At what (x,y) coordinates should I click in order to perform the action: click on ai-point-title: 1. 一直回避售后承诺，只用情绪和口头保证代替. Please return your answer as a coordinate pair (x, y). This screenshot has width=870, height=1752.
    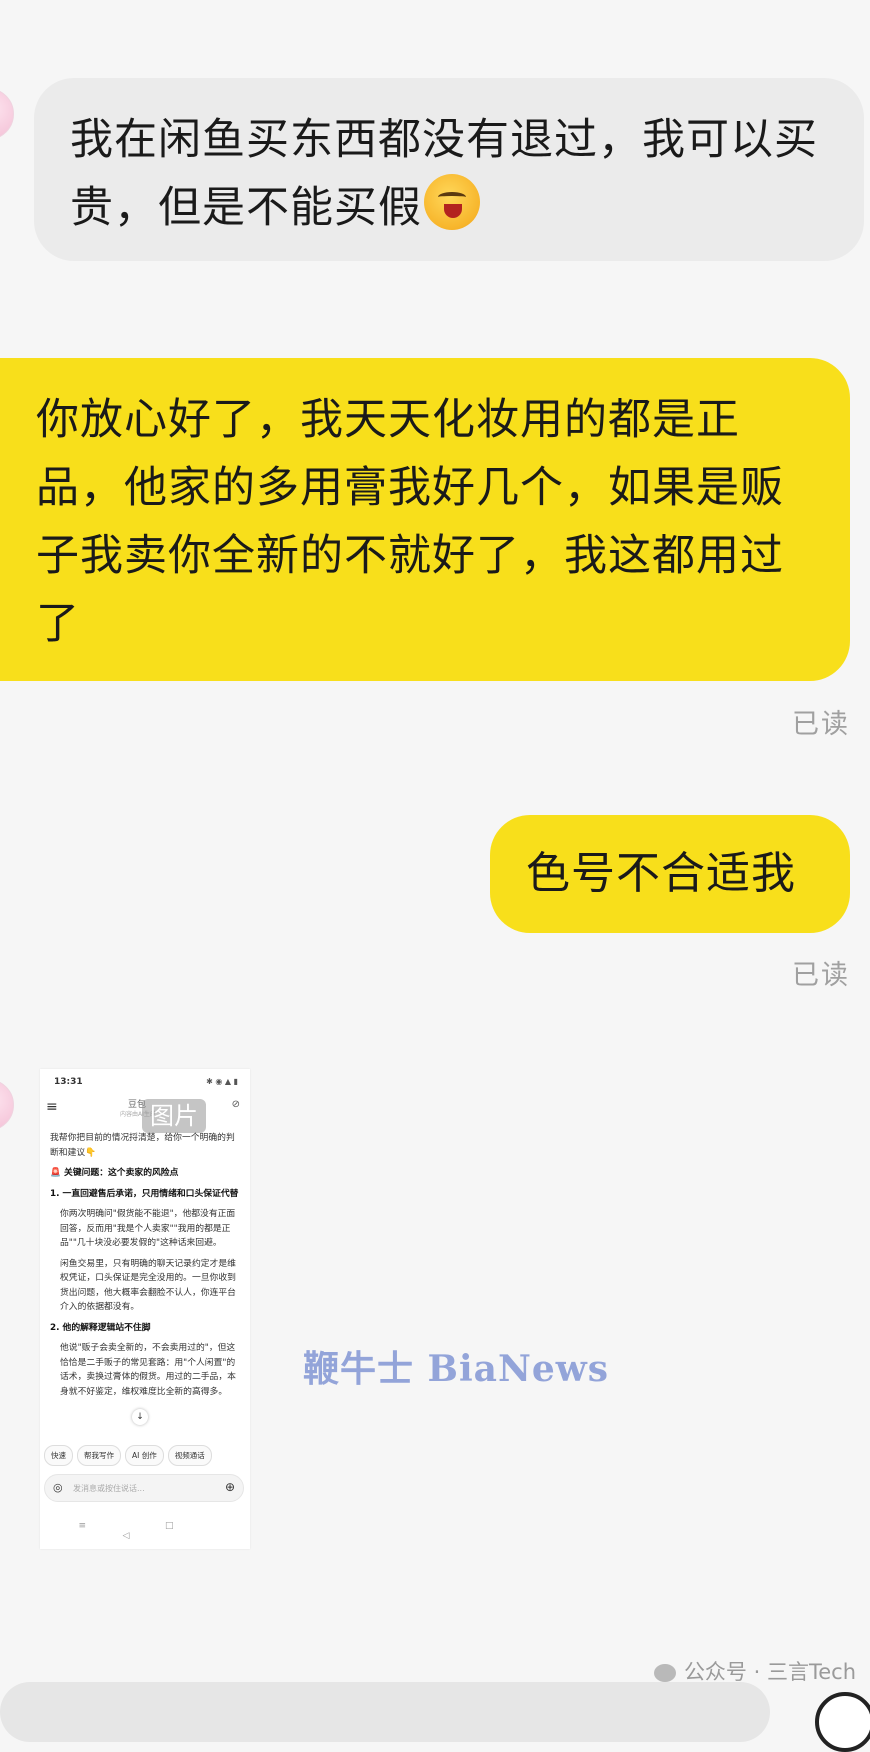
    Looking at the image, I should click on (144, 1193).